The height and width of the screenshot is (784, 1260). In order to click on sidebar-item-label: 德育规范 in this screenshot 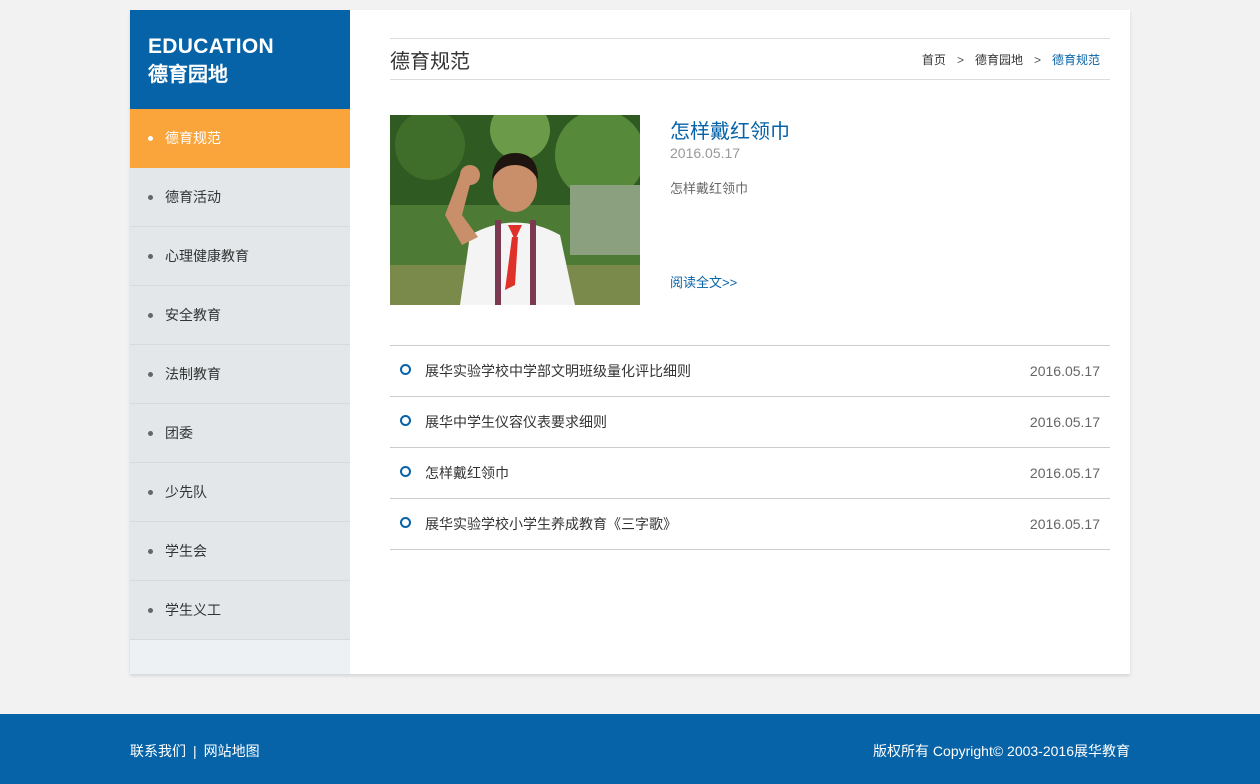, I will do `click(193, 138)`.